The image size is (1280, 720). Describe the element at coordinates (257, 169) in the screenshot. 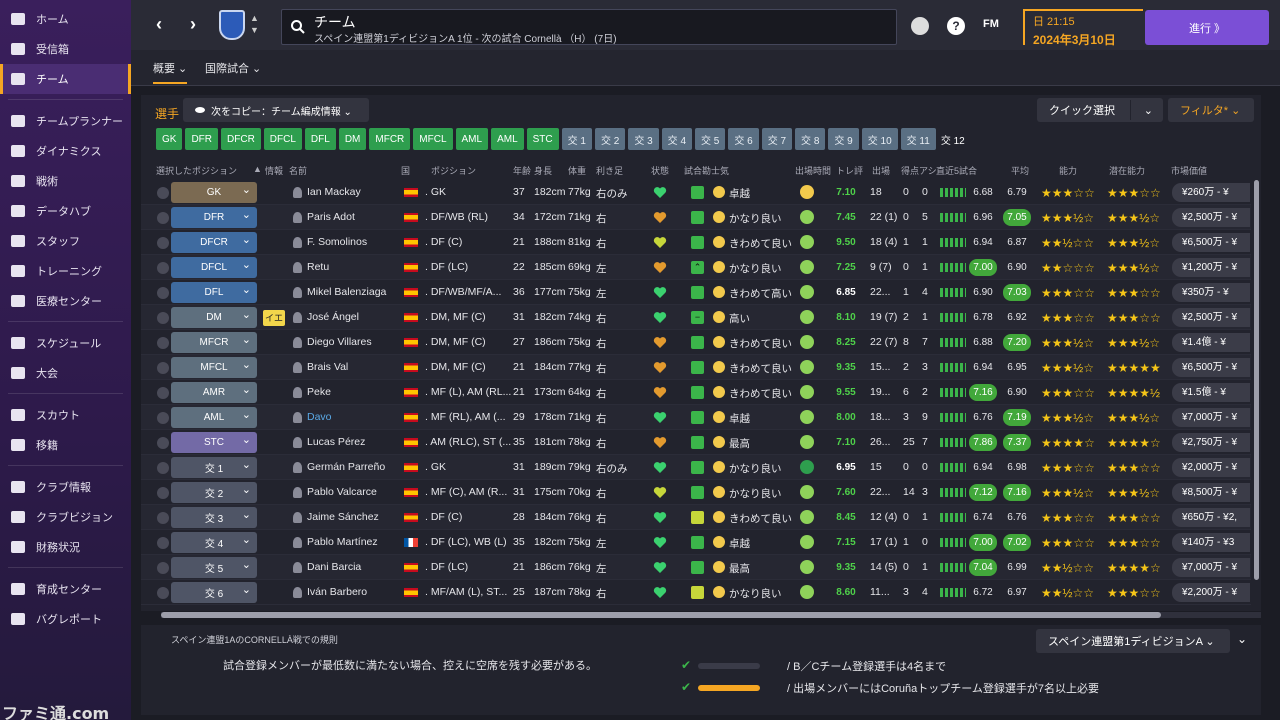

I see `sort-arrow-icon: ▲` at that location.